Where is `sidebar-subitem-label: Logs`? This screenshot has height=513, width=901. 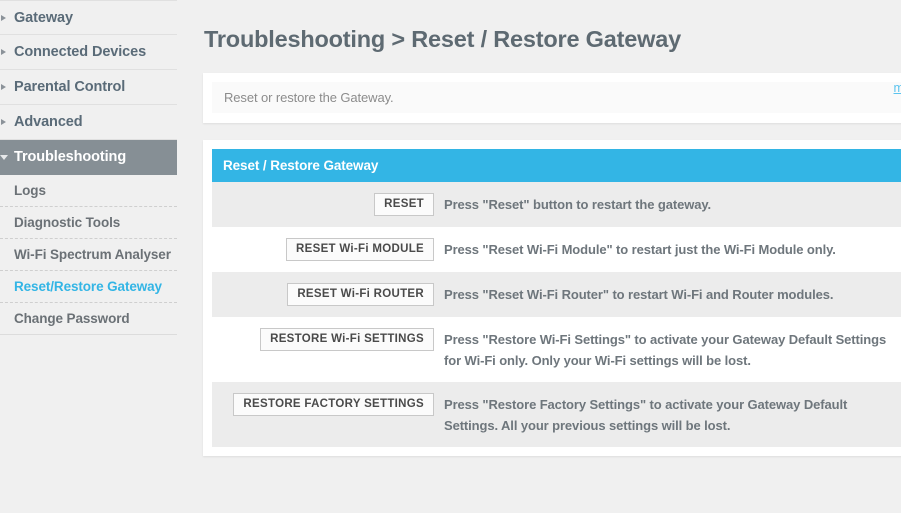 sidebar-subitem-label: Logs is located at coordinates (30, 190).